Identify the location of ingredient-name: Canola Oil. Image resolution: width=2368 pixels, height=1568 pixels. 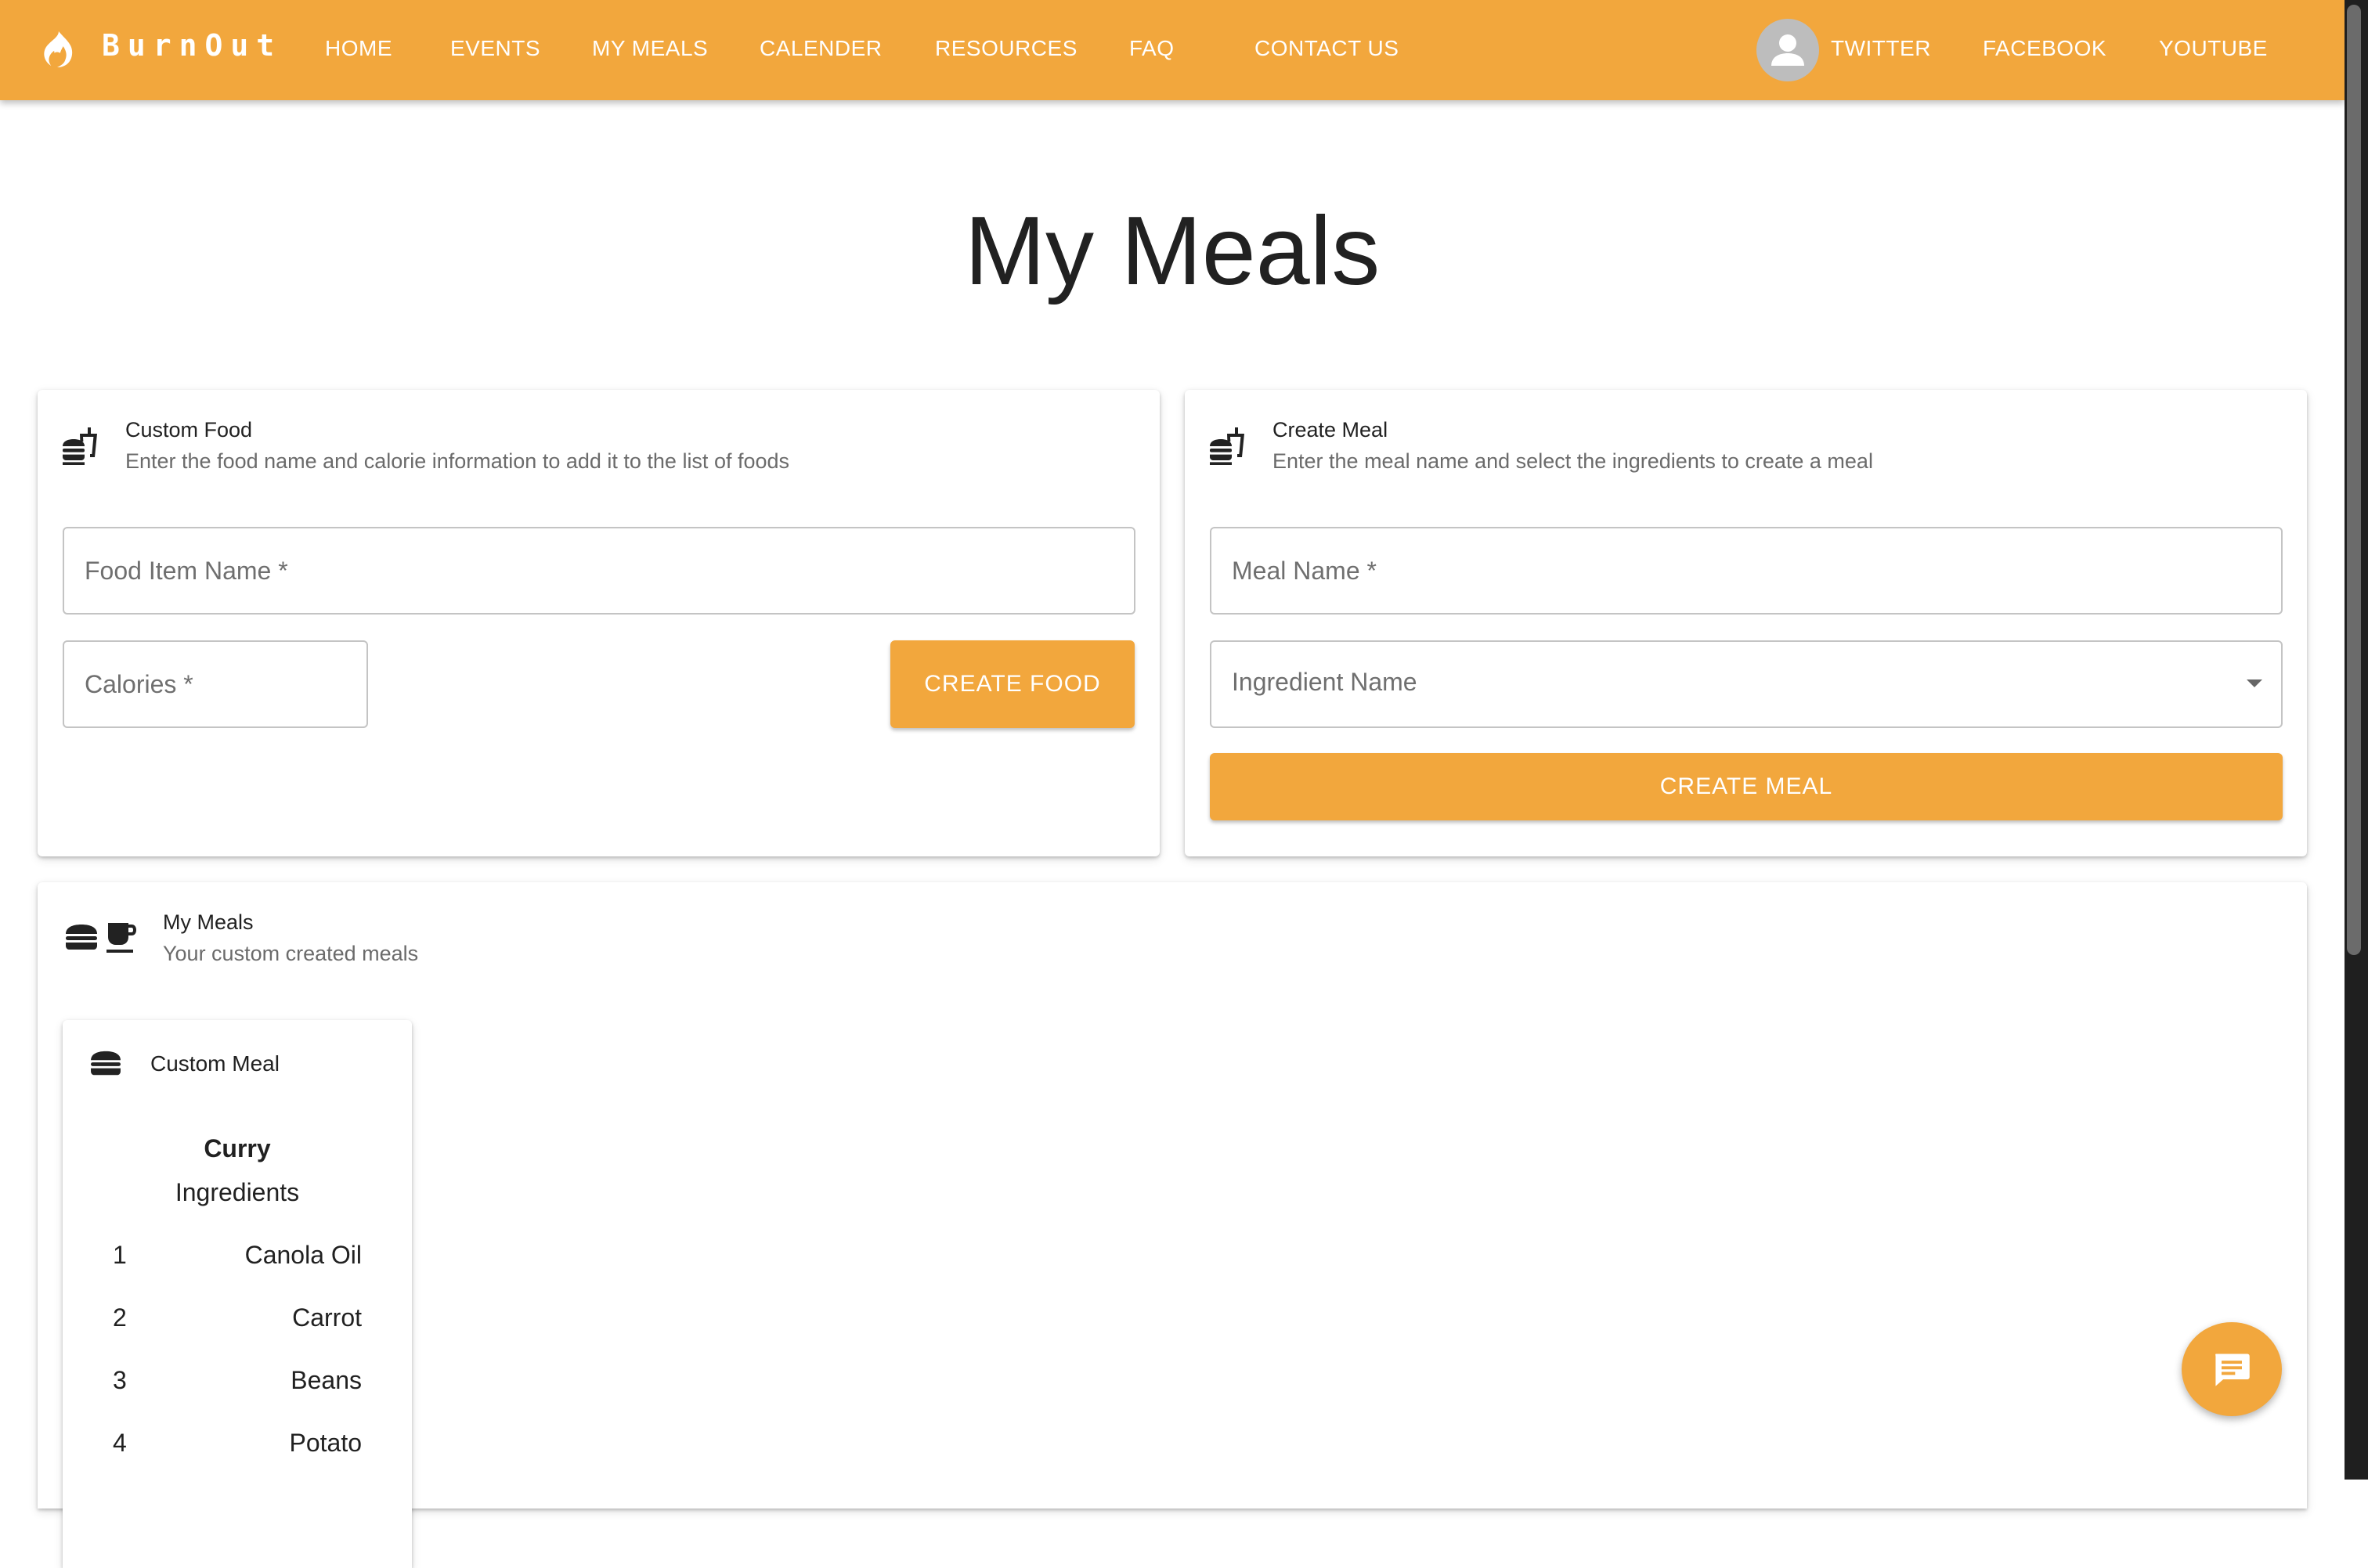
(303, 1255).